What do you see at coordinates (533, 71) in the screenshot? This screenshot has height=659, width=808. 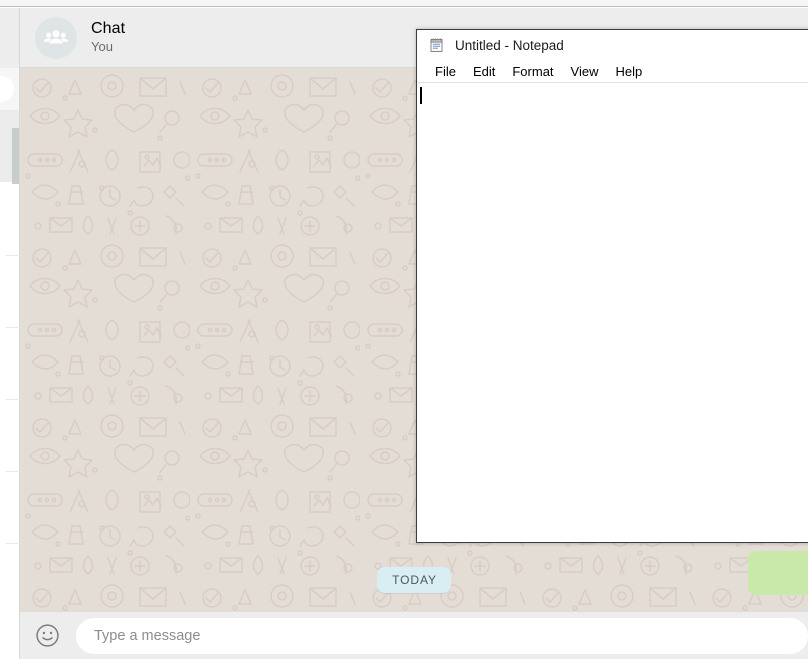 I see `menu-item-format: Format` at bounding box center [533, 71].